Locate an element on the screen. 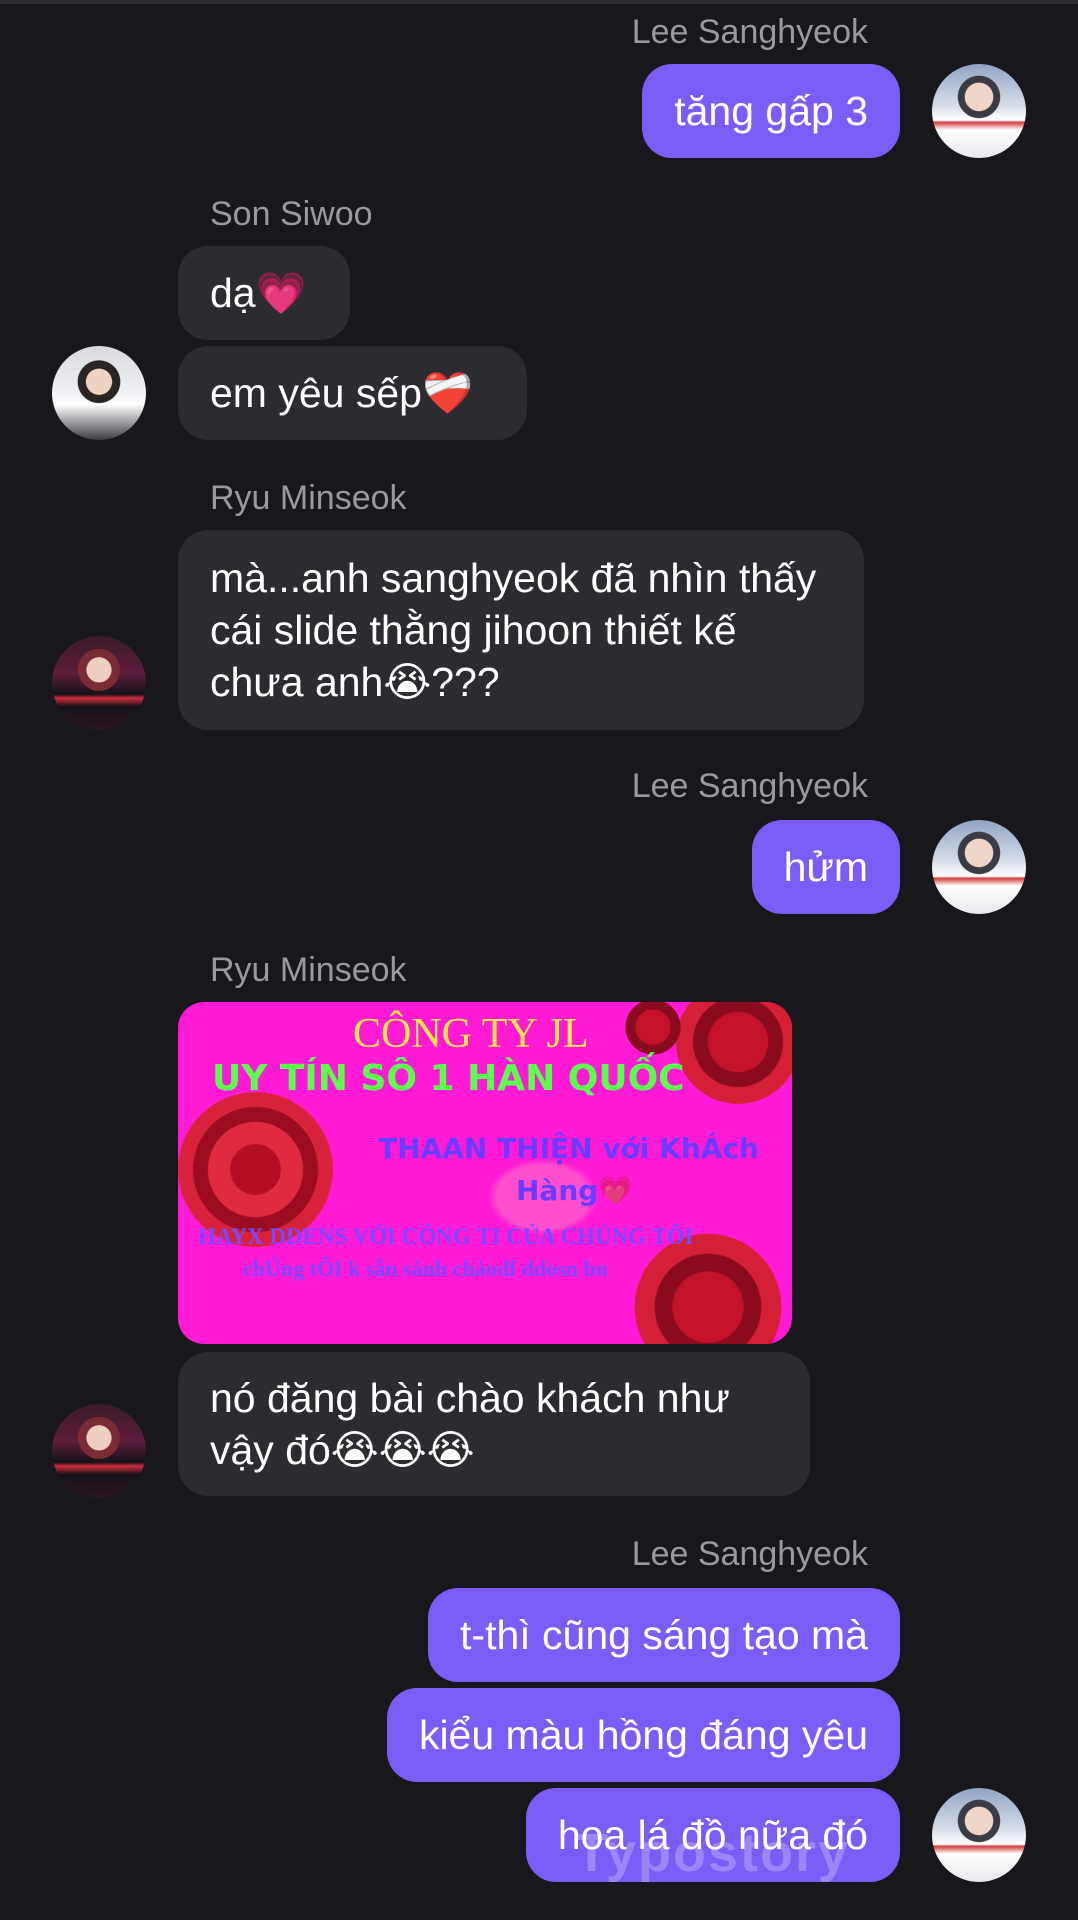 Image resolution: width=1078 pixels, height=1920 pixels. slide-text: chÚng tÔI k sẵn sành chàodf ddosn bn is located at coordinates (425, 1268).